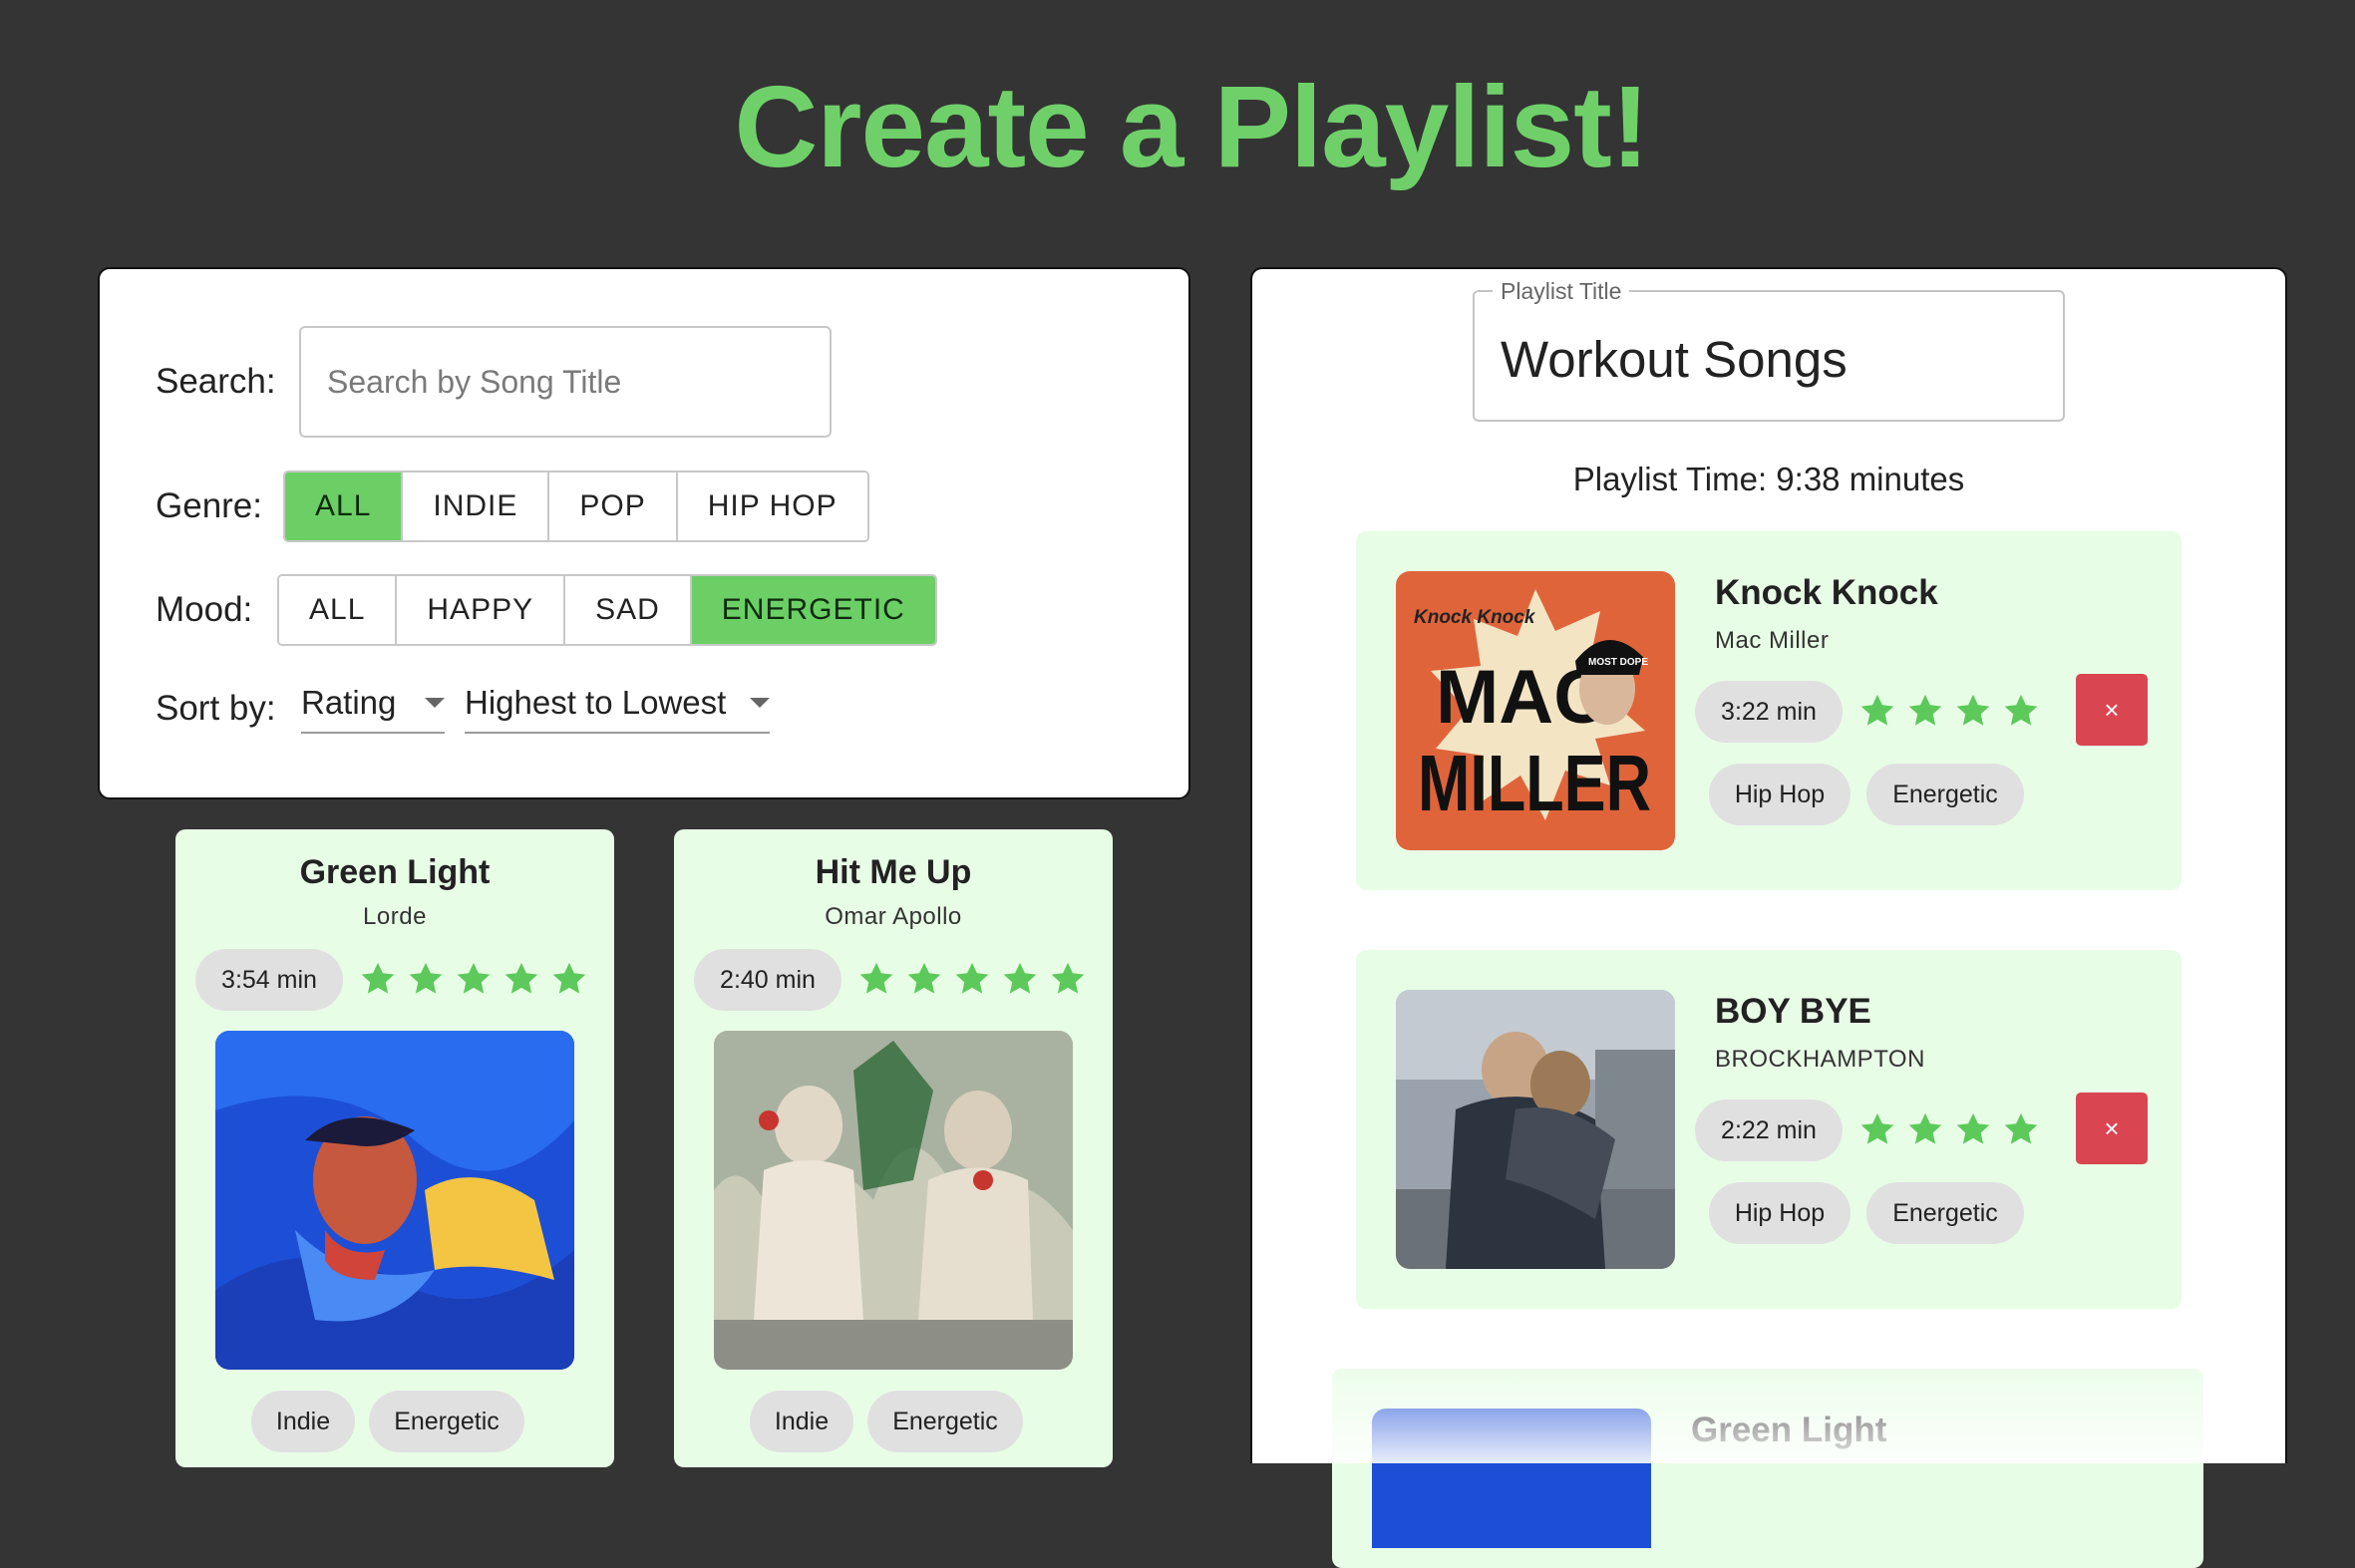  I want to click on sort-field-value: Rating, so click(349, 702).